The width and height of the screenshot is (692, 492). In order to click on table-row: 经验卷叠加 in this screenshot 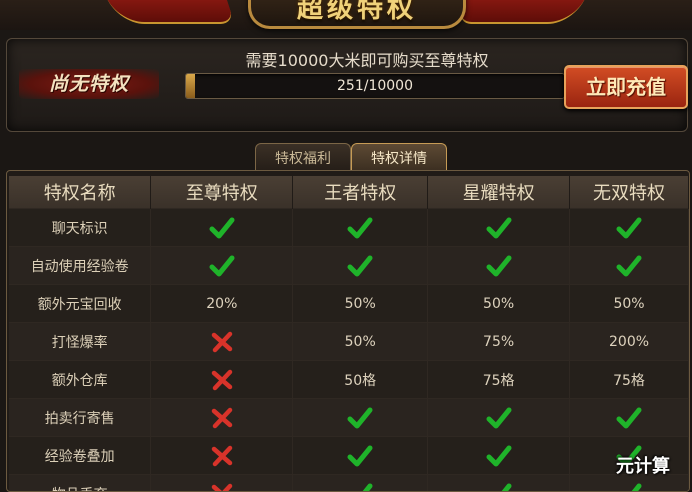, I will do `click(349, 456)`.